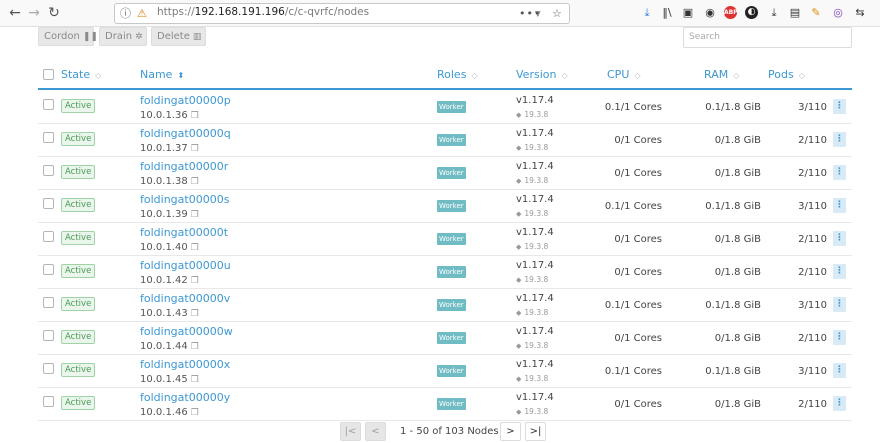 The height and width of the screenshot is (443, 880). I want to click on node-name-link: foldingat00000t, so click(184, 232).